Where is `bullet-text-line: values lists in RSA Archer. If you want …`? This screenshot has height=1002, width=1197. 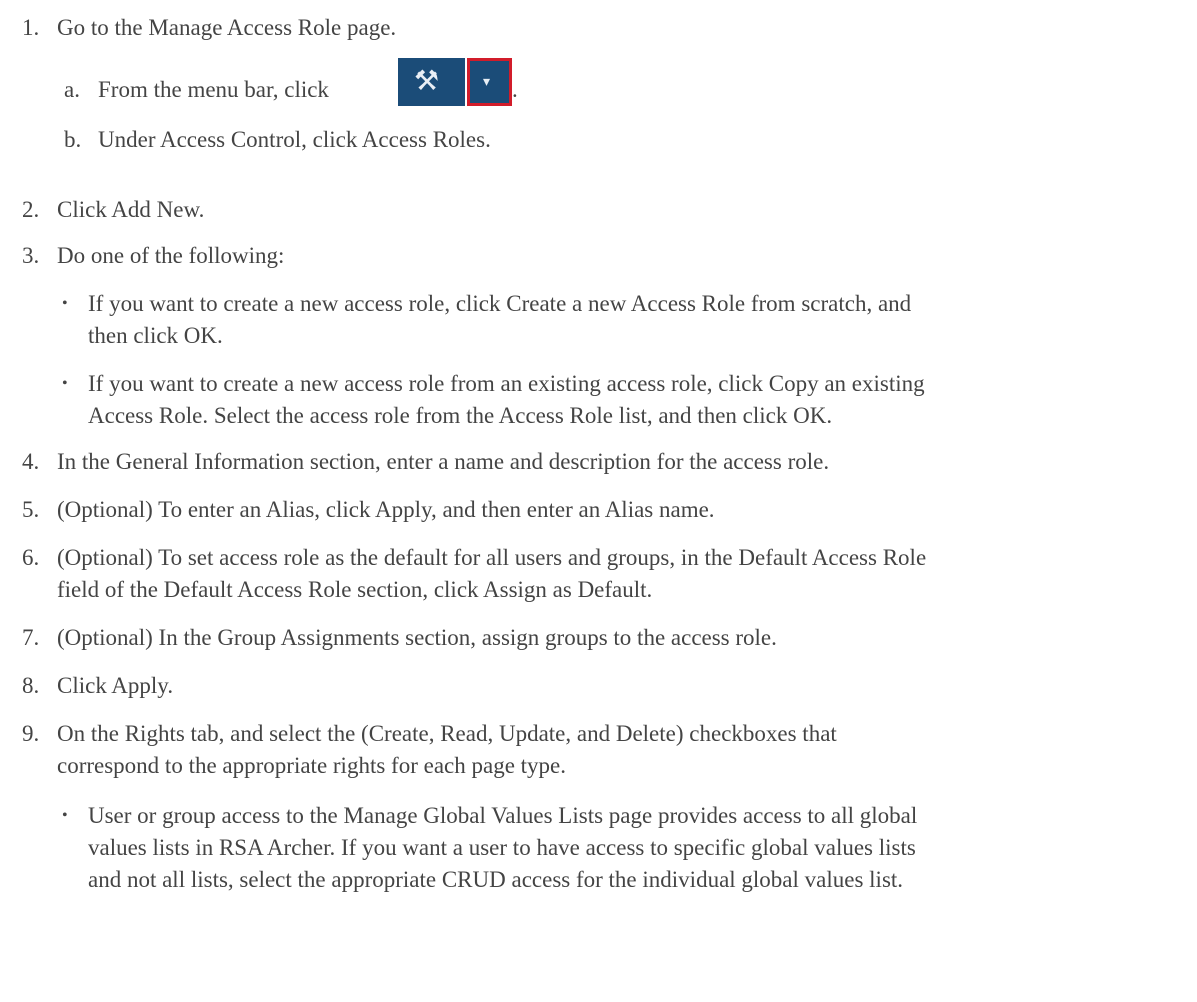 bullet-text-line: values lists in RSA Archer. If you want … is located at coordinates (502, 847).